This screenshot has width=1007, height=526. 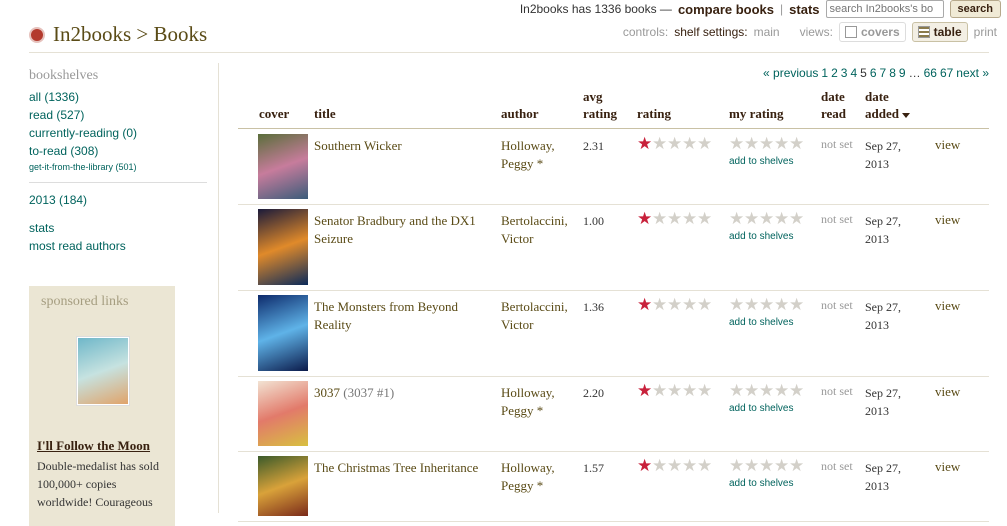 What do you see at coordinates (118, 167) in the screenshot?
I see `shelf-get-it-from-the-library: get-it-from-the-library (501)` at bounding box center [118, 167].